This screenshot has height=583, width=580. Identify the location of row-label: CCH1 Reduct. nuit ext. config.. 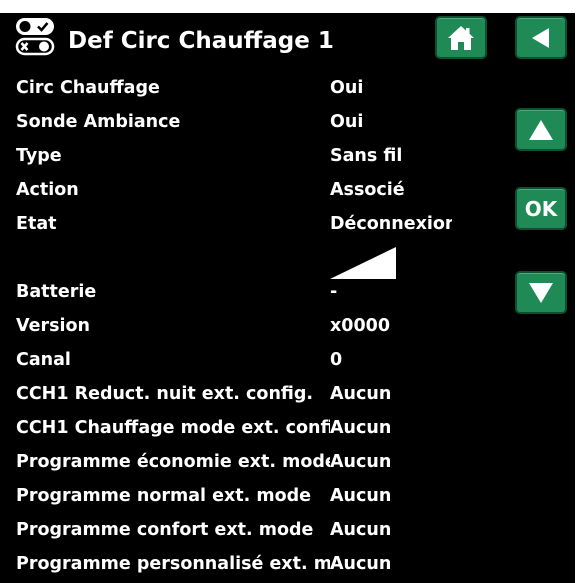
(165, 394).